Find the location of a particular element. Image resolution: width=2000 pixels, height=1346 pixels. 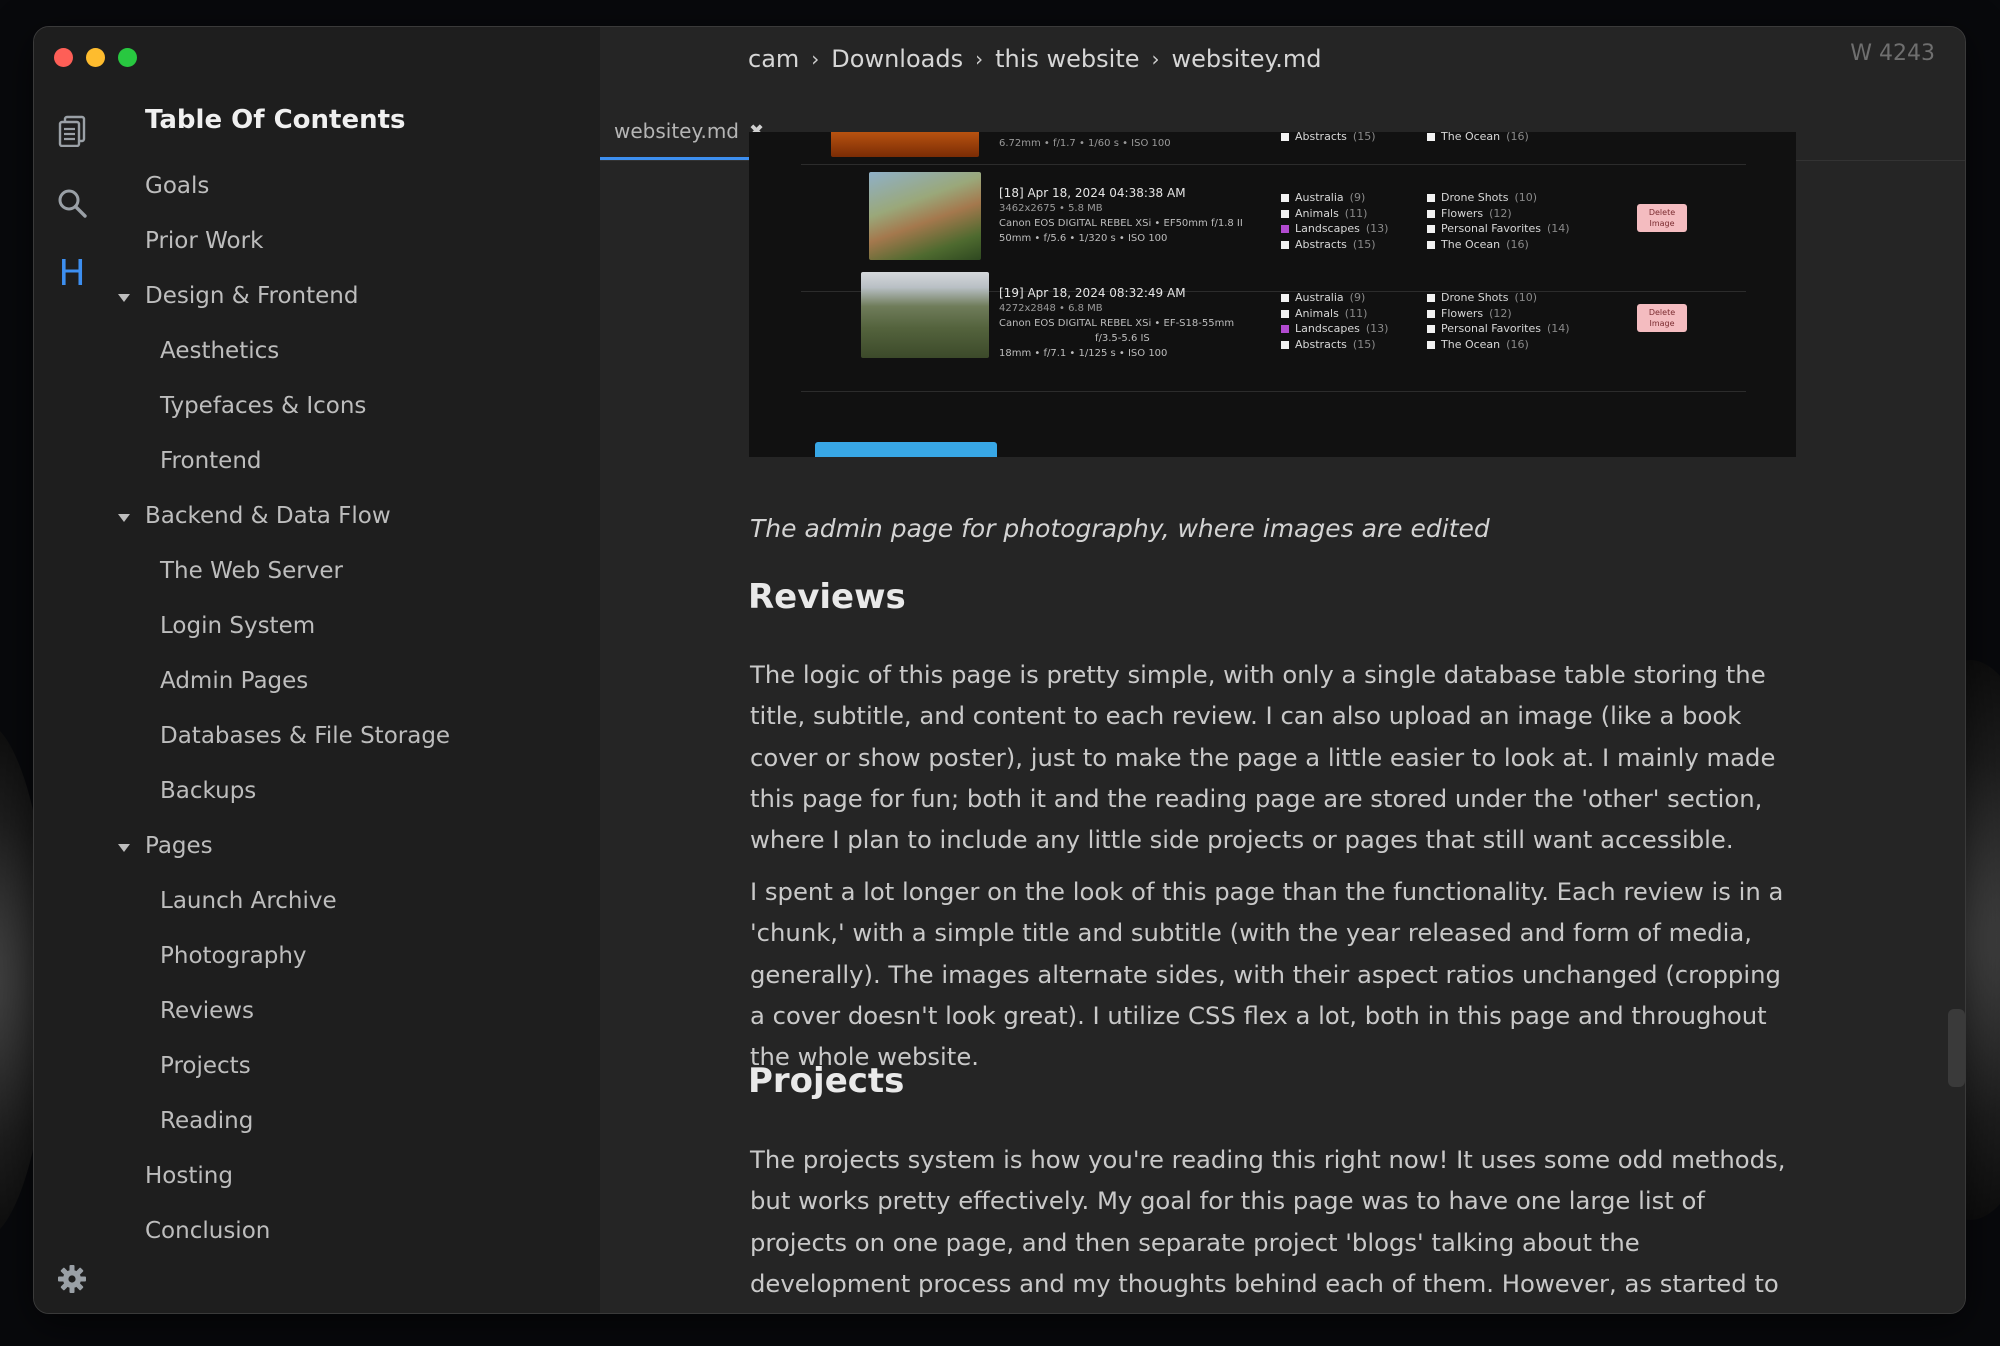

toc-item-label: Photography is located at coordinates (233, 956).